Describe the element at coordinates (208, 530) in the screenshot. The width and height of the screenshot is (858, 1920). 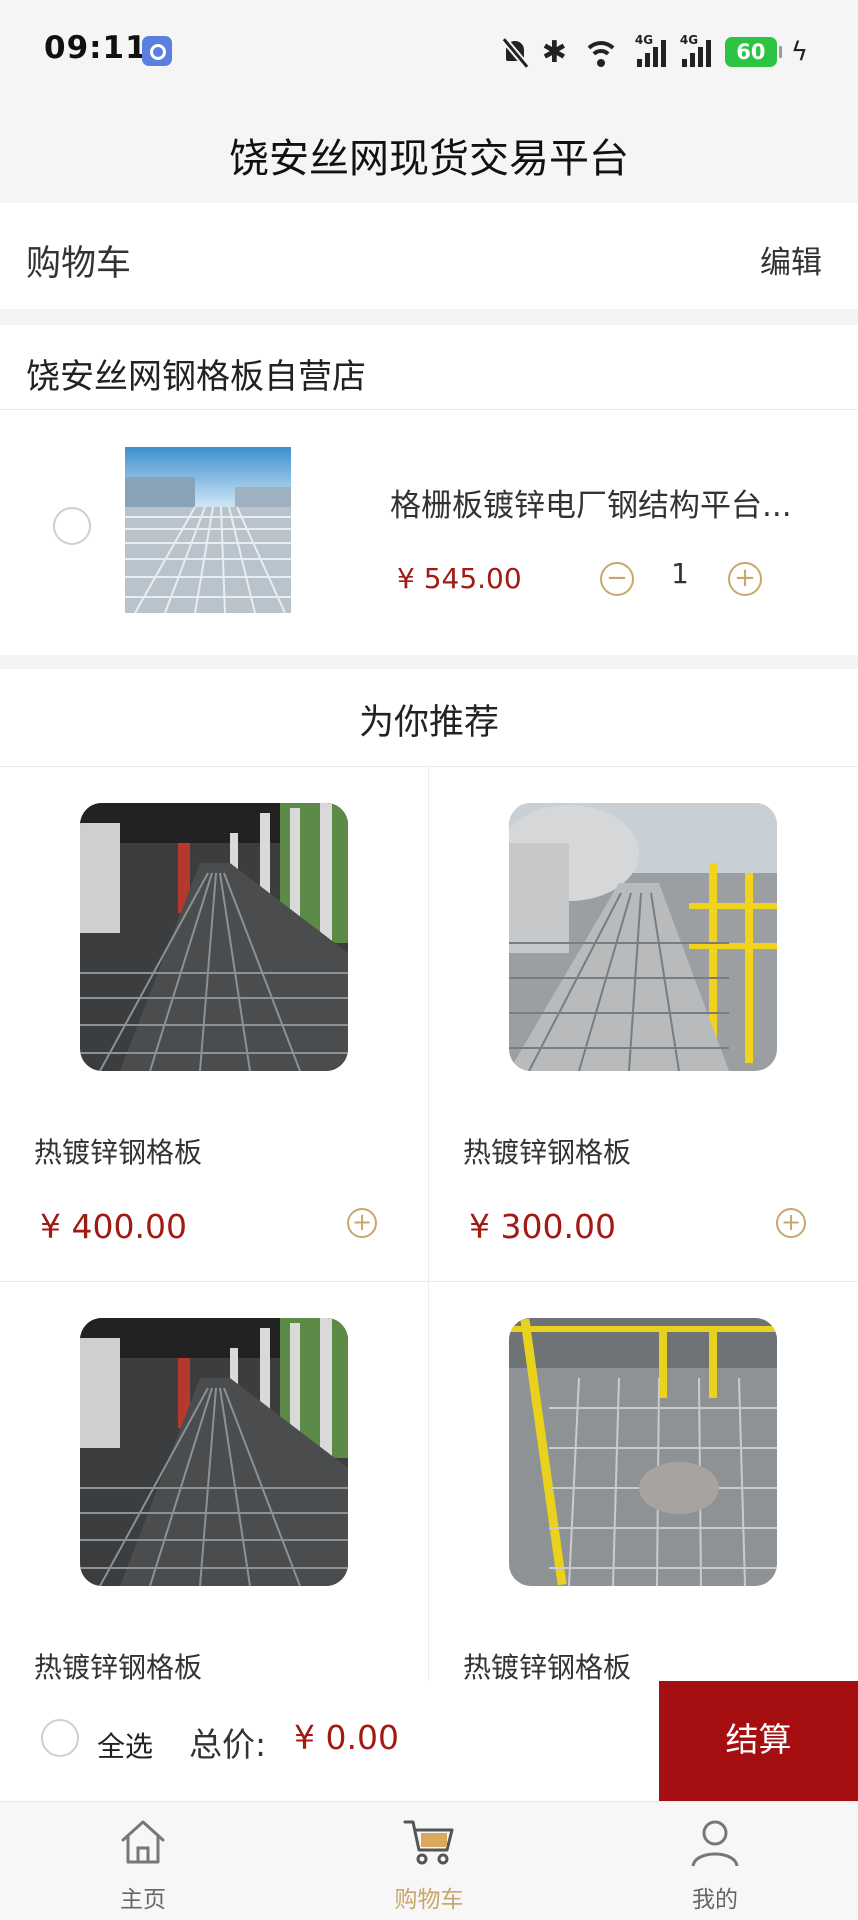
I see `item-image` at that location.